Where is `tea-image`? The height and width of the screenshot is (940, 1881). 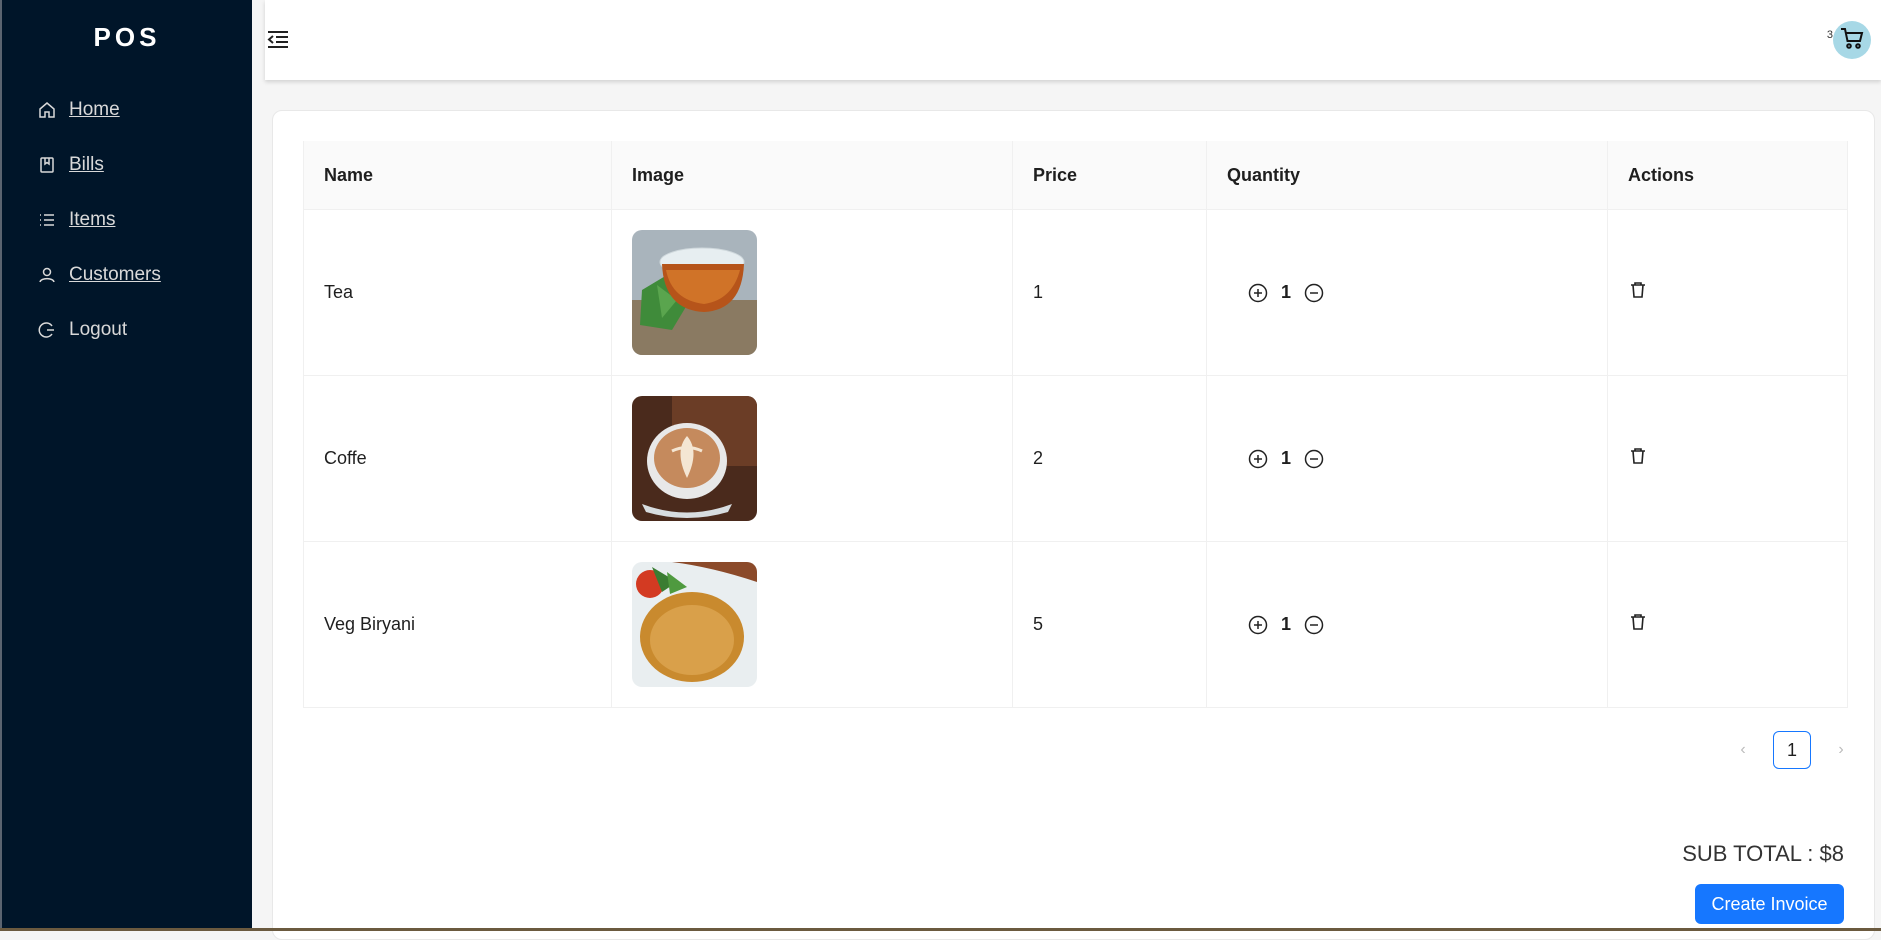
tea-image is located at coordinates (694, 292).